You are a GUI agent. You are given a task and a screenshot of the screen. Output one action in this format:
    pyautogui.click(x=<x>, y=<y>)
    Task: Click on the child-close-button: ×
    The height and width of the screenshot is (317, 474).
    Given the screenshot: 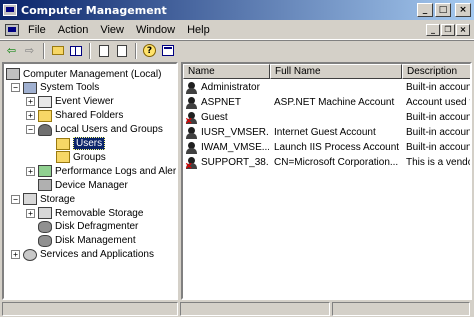 What is the action you would take?
    pyautogui.click(x=463, y=29)
    